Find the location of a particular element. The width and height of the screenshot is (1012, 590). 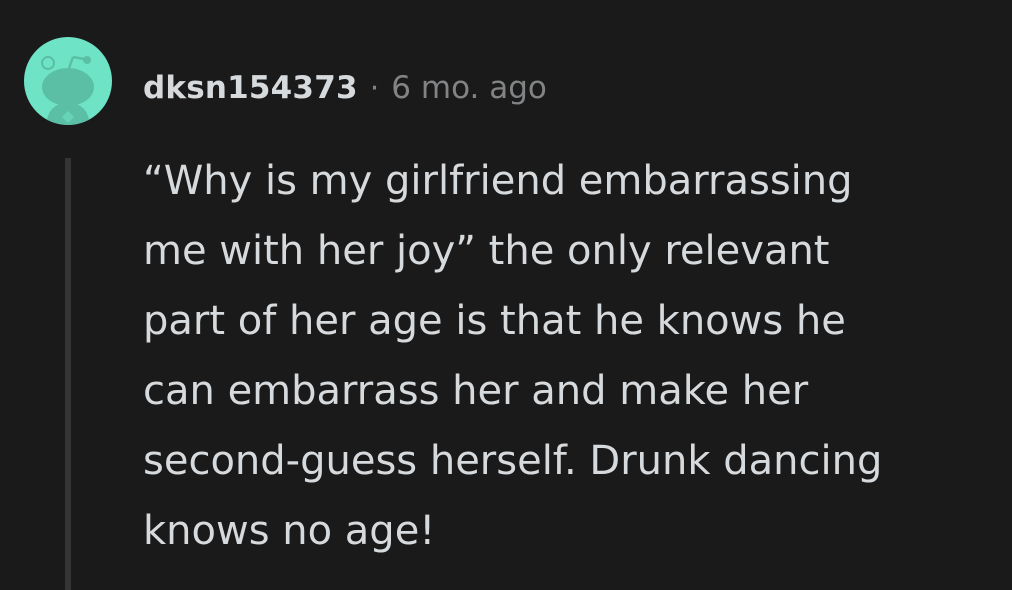

comment-header: dksn154373 · 6 mo. ago is located at coordinates (345, 88).